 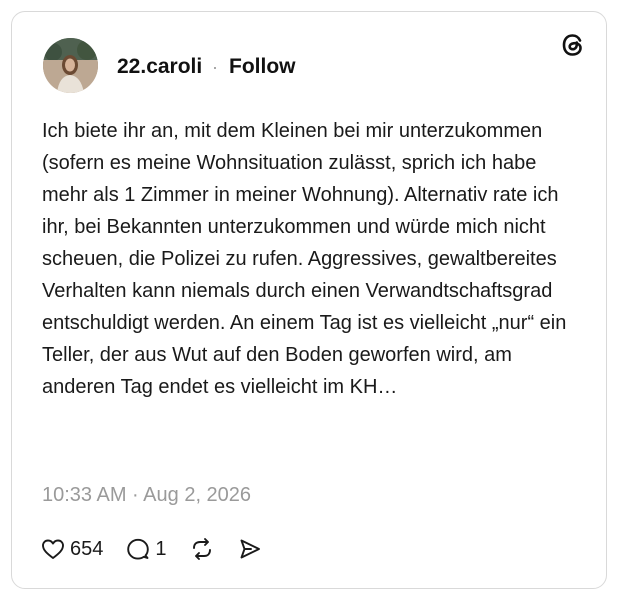 What do you see at coordinates (159, 67) in the screenshot?
I see `username: 22.caroli` at bounding box center [159, 67].